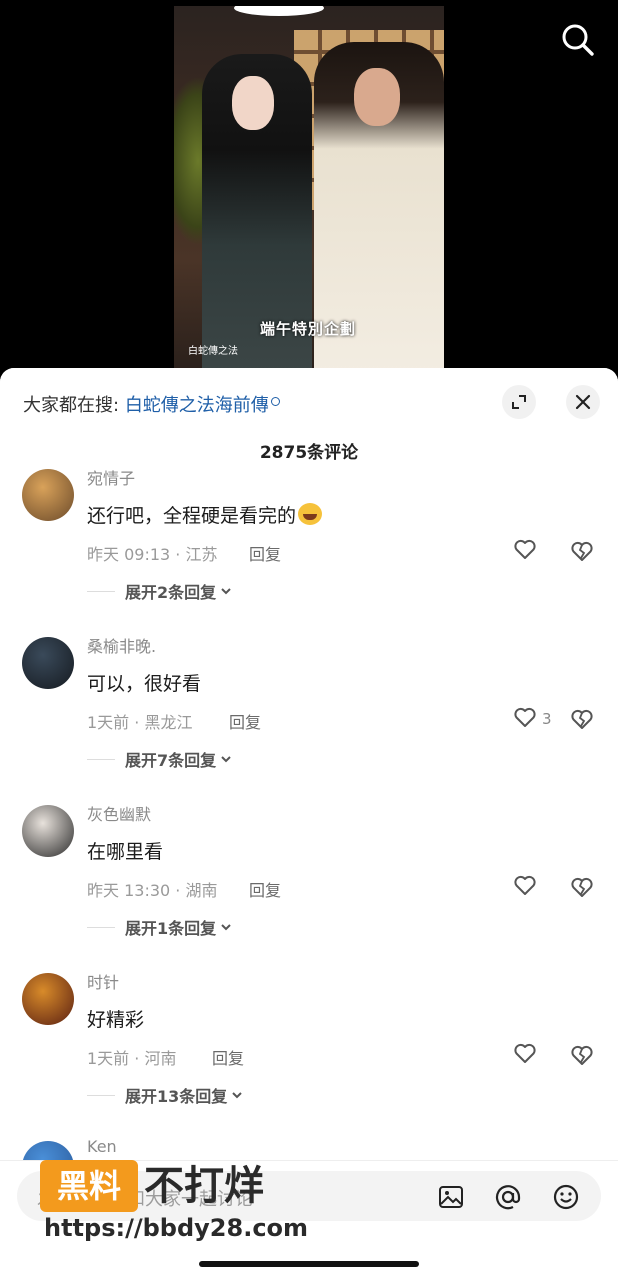 This screenshot has width=618, height=1280. What do you see at coordinates (309, 453) in the screenshot?
I see `comment-count: 2875条评论` at bounding box center [309, 453].